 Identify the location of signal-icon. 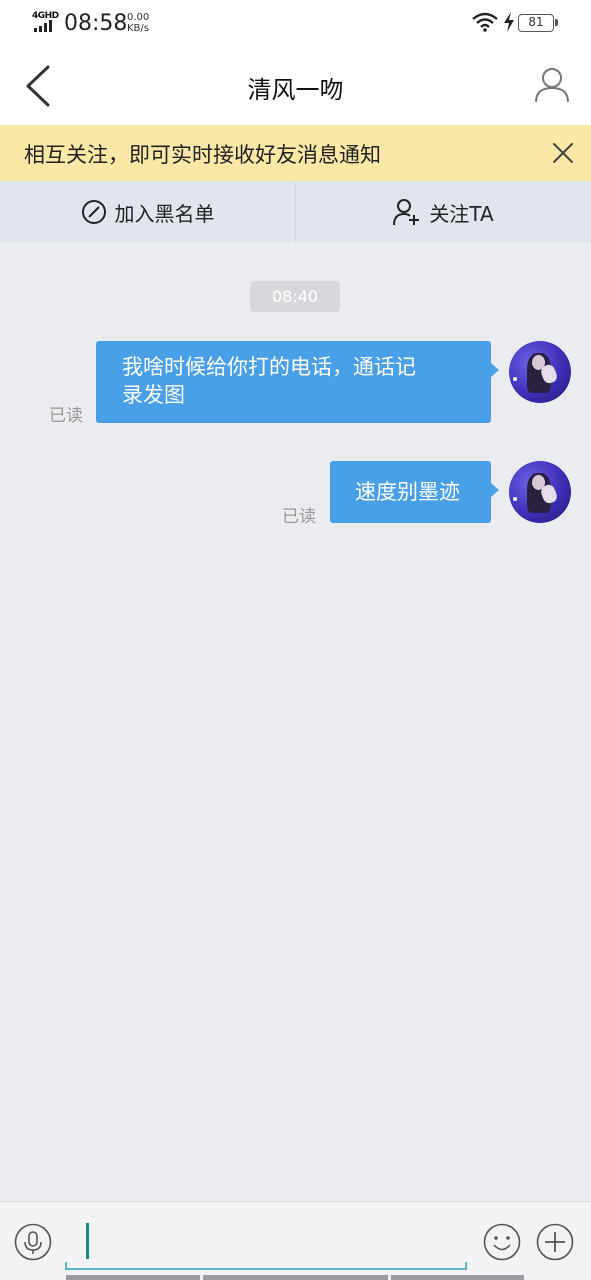
(43, 26).